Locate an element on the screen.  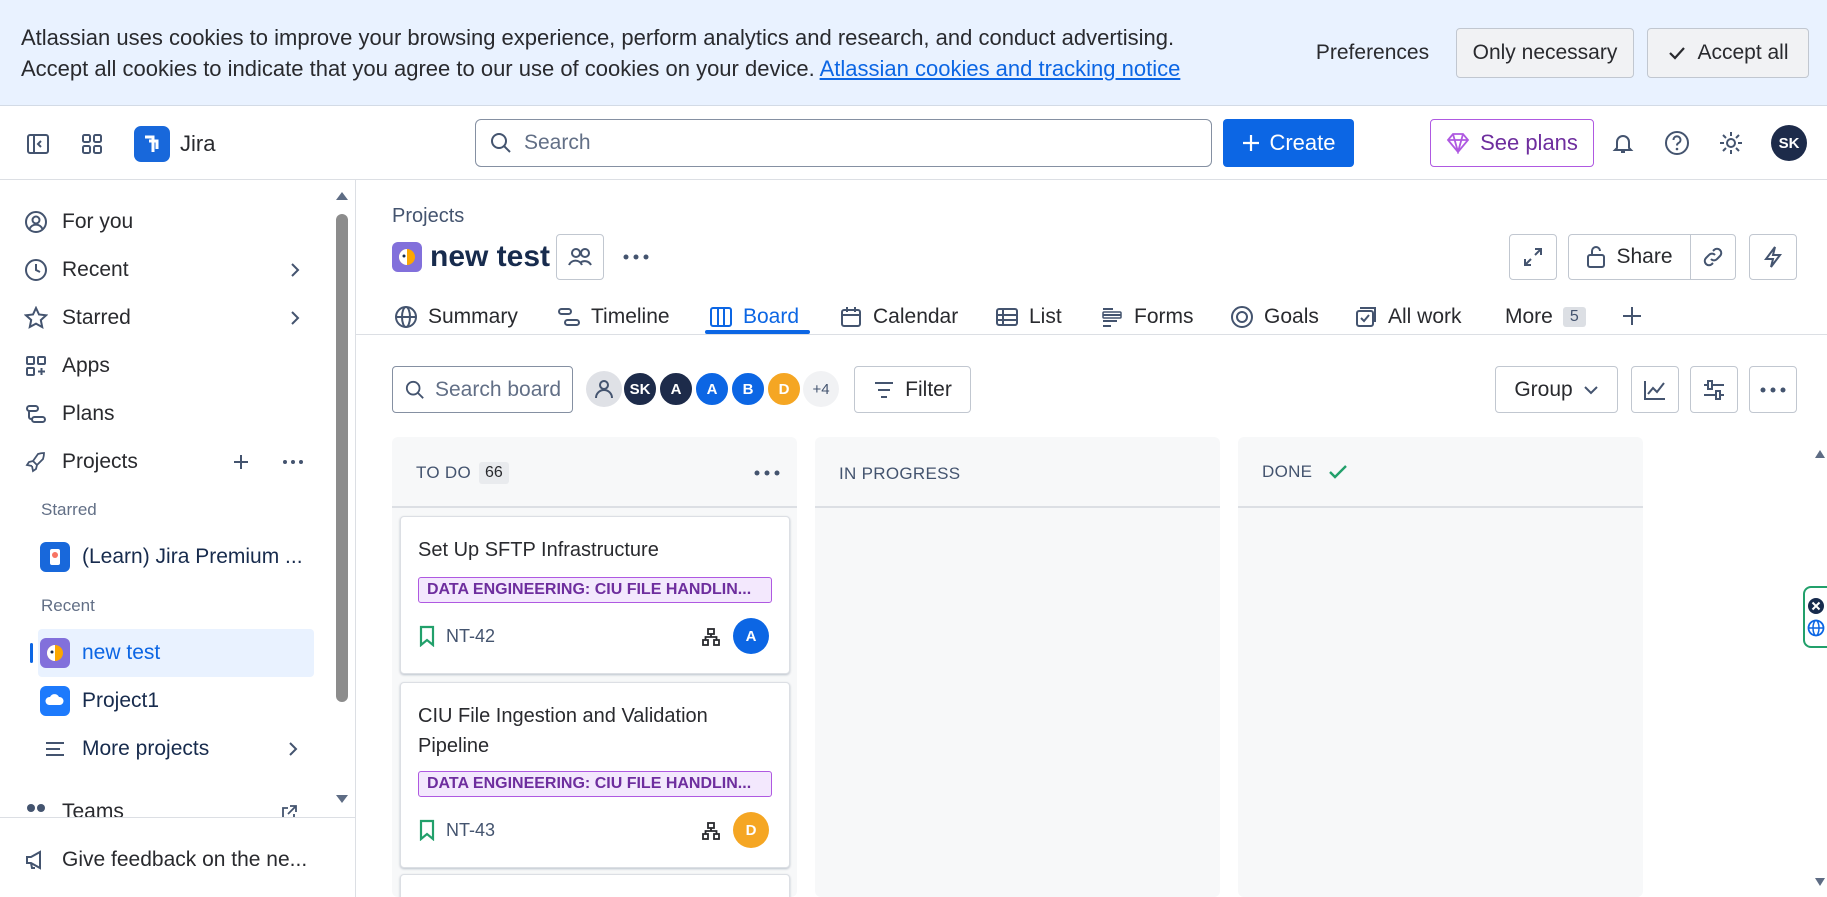
sidebar-more-projects: More projects is located at coordinates (176, 749).